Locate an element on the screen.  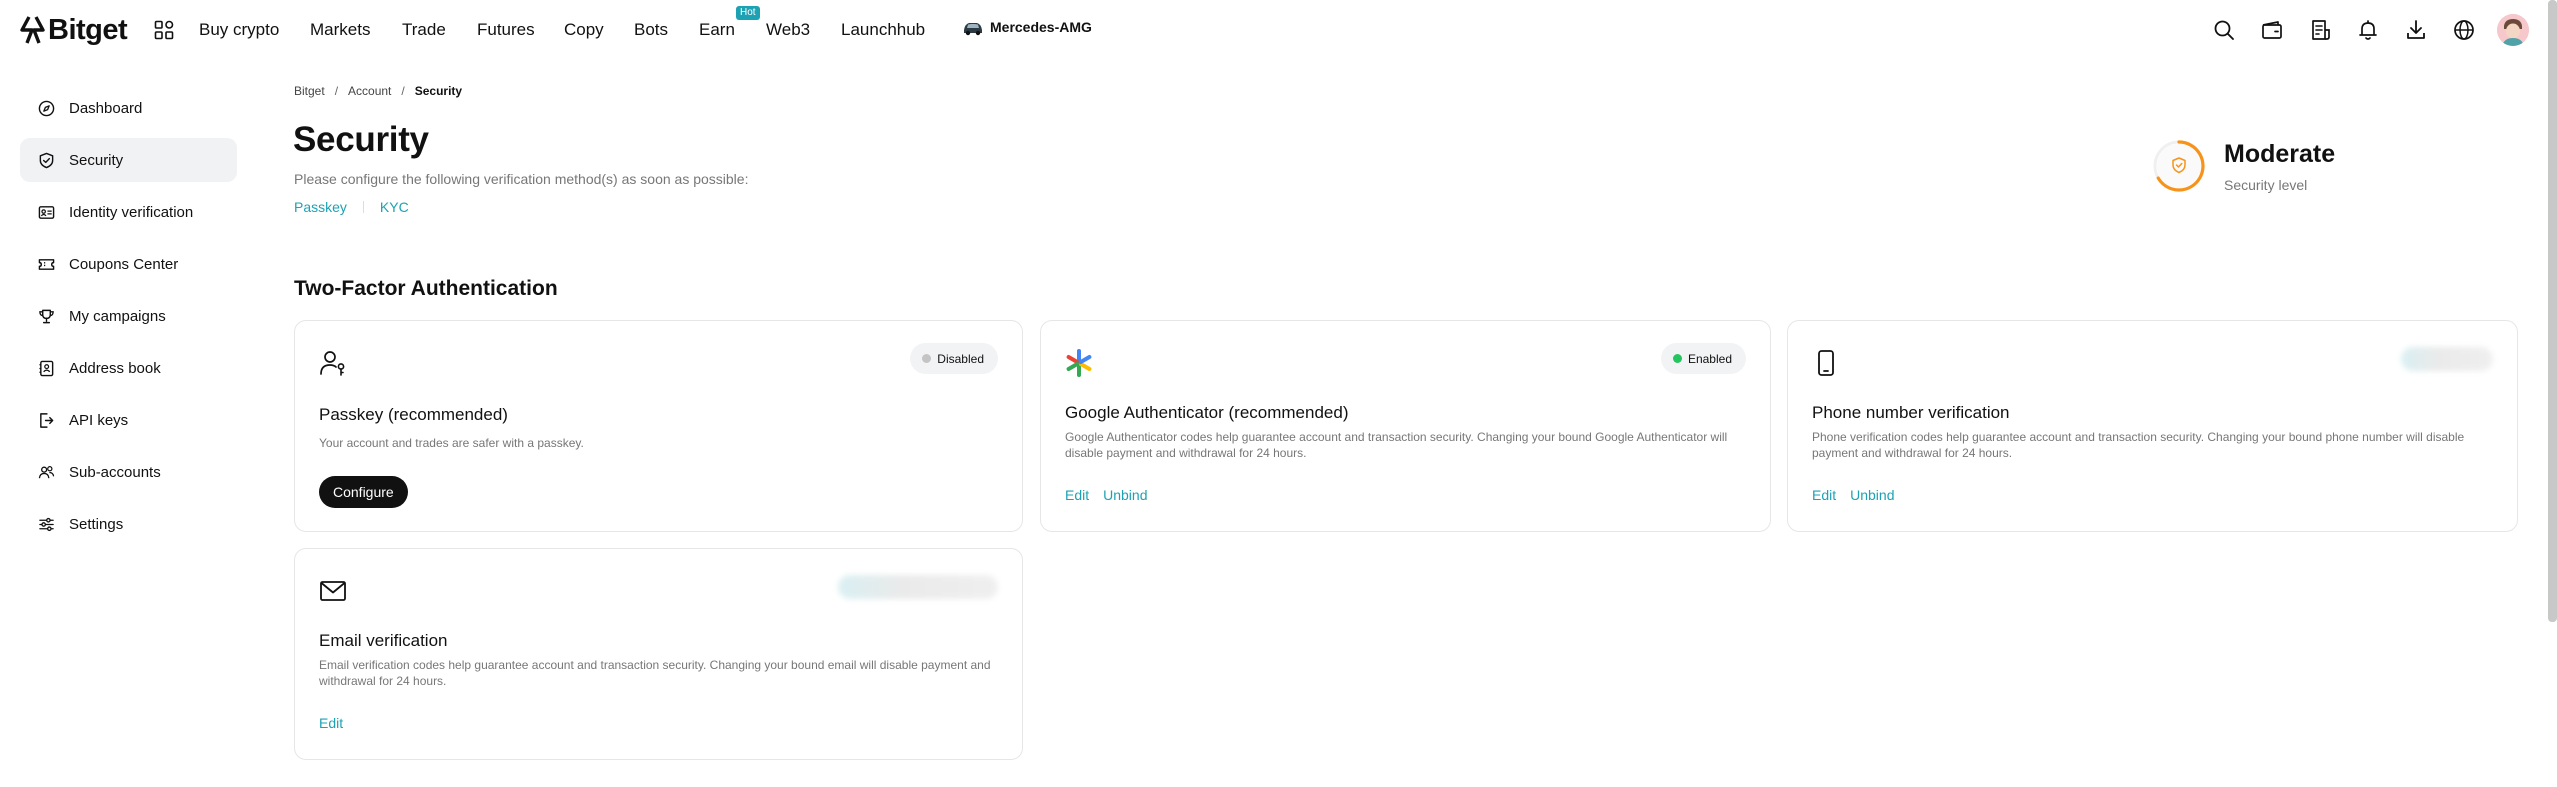
sidebar-item-sub-accounts: Sub-accounts is located at coordinates (128, 472).